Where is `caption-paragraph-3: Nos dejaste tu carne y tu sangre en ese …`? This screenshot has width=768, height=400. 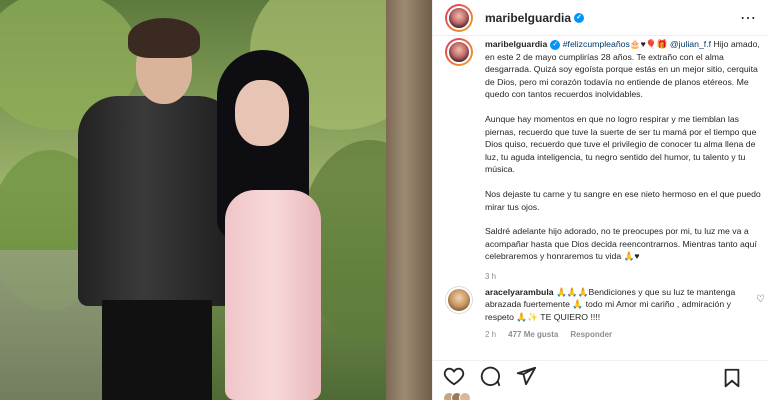
caption-paragraph-3: Nos dejaste tu carne y tu sangre en ese … is located at coordinates (623, 200).